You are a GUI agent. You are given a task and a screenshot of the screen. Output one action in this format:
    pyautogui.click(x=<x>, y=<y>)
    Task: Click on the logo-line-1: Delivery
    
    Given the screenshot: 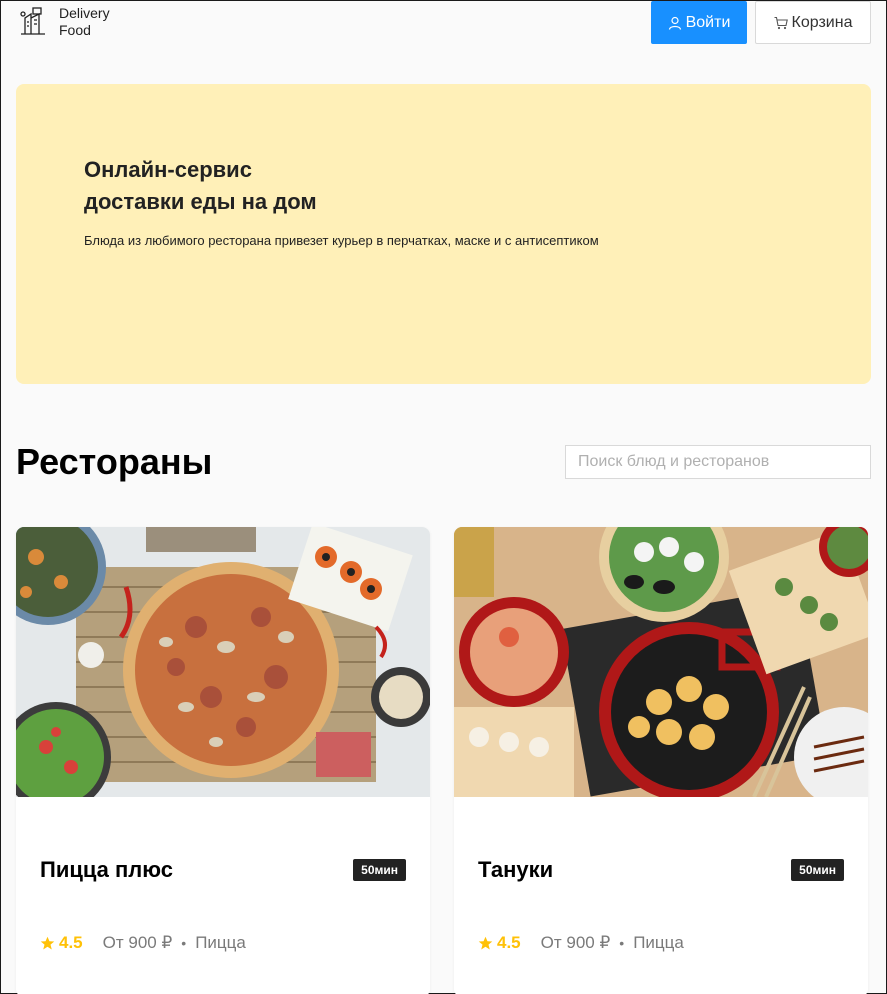 What is the action you would take?
    pyautogui.click(x=84, y=13)
    